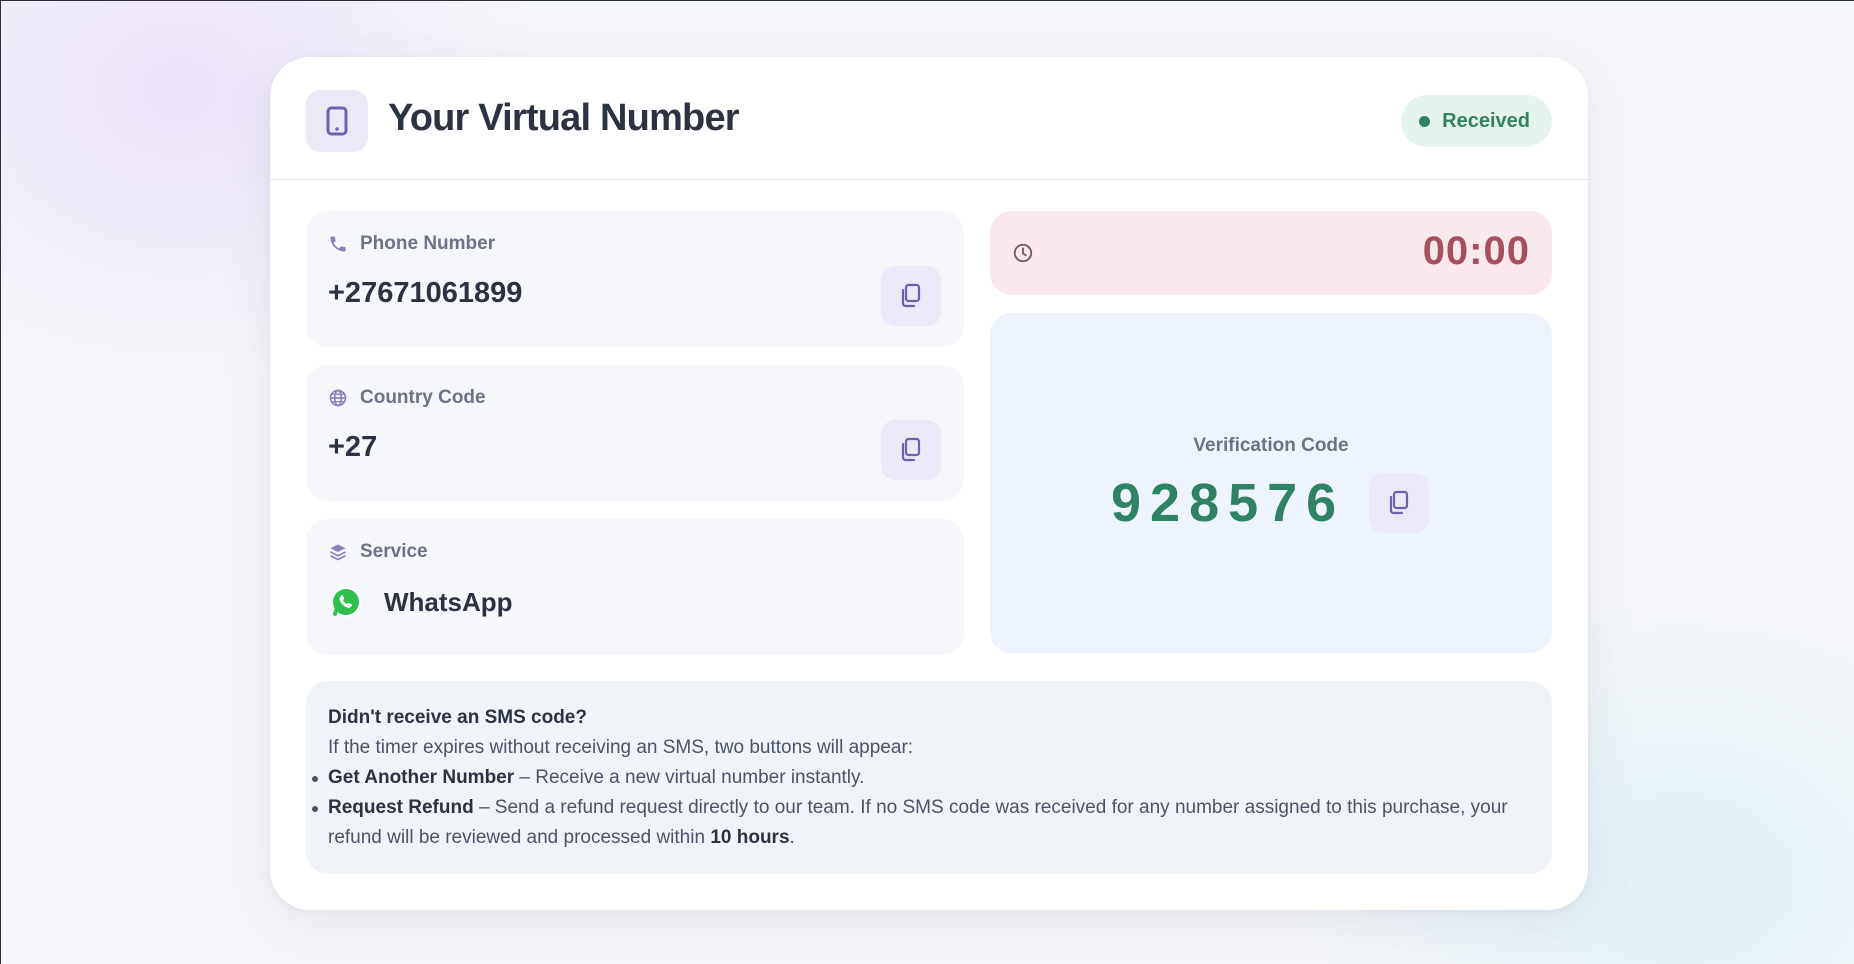 The height and width of the screenshot is (964, 1854). I want to click on verification-code-panel: Verification Code 928576, so click(1271, 483).